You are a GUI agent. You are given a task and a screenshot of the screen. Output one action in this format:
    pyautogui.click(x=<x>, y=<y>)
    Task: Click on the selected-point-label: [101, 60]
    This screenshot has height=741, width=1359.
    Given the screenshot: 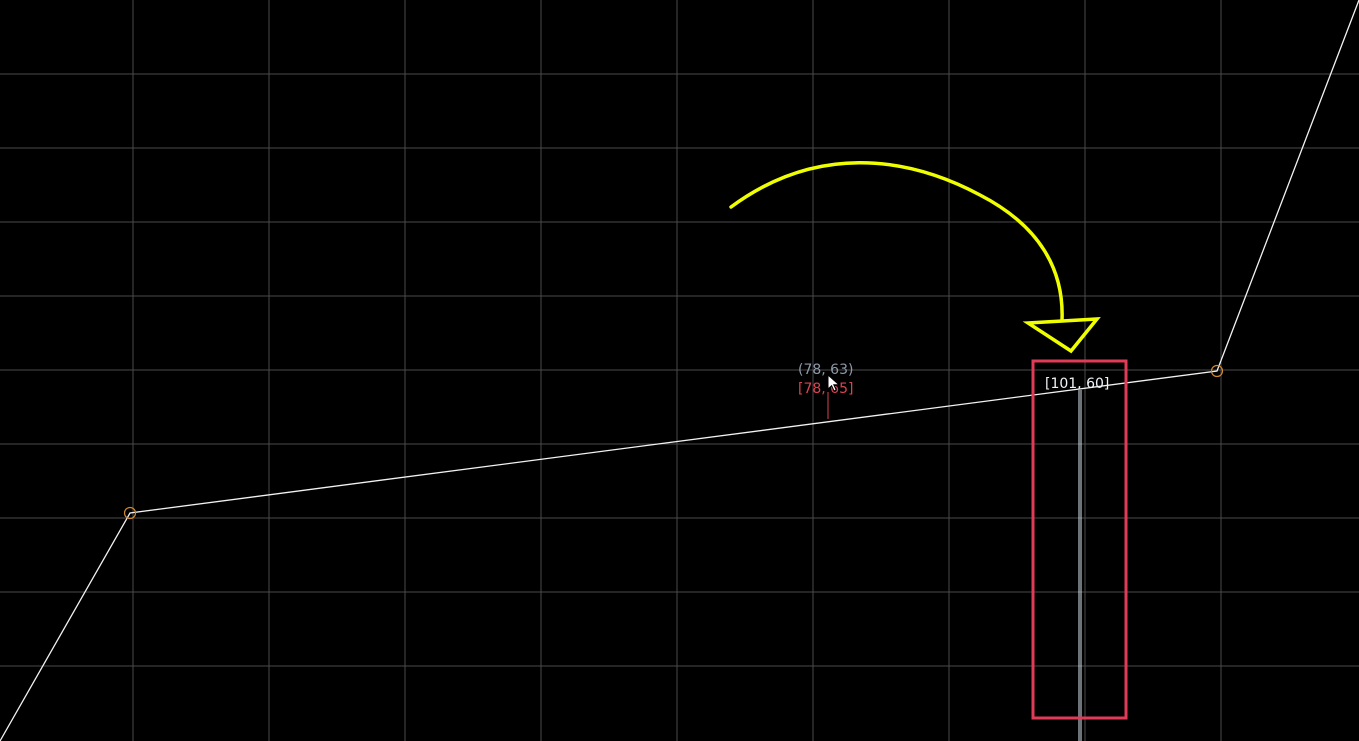 What is the action you would take?
    pyautogui.click(x=1077, y=384)
    